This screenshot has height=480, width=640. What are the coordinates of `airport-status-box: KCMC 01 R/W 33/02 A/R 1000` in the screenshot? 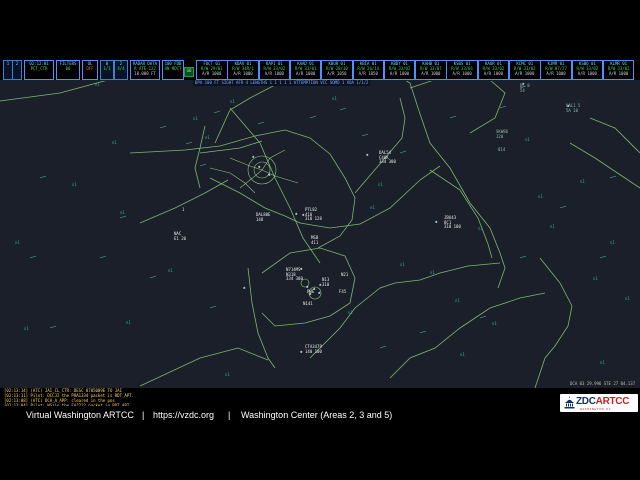 It's located at (525, 70).